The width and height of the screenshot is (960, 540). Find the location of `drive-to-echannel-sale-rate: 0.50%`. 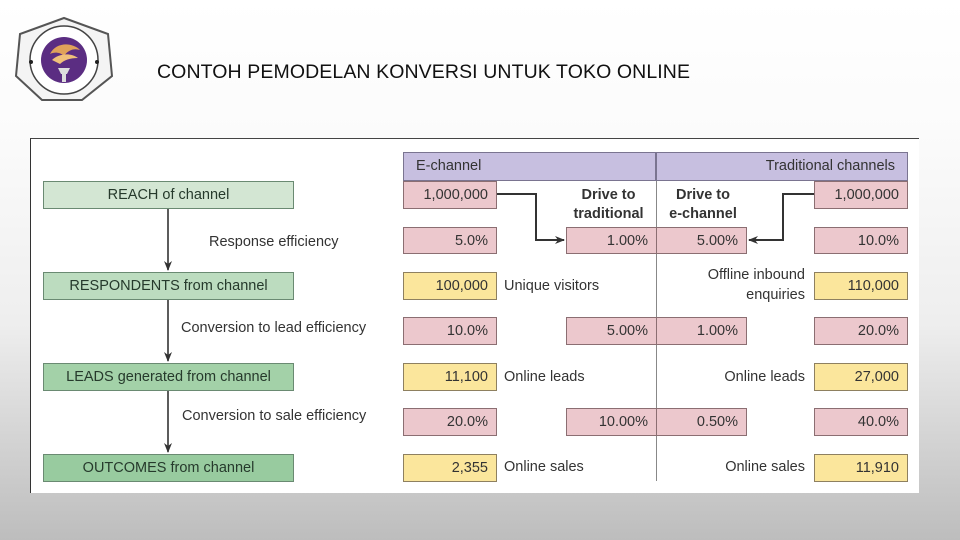

drive-to-echannel-sale-rate: 0.50% is located at coordinates (701, 422).